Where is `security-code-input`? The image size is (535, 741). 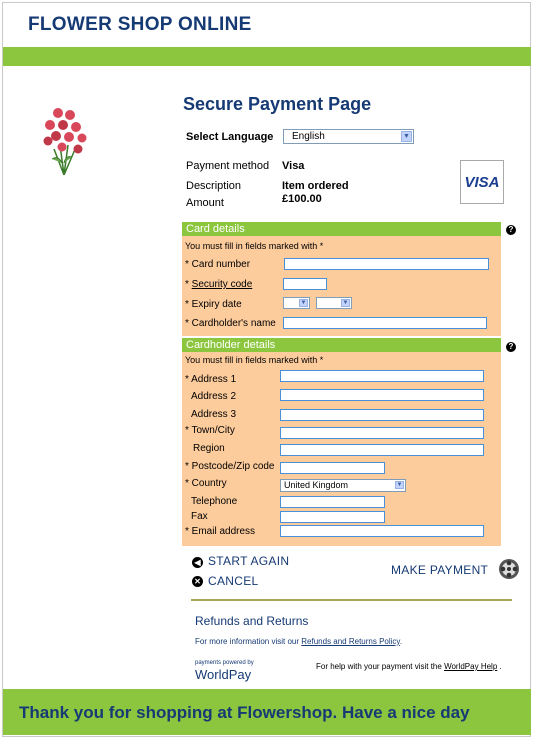 security-code-input is located at coordinates (305, 284).